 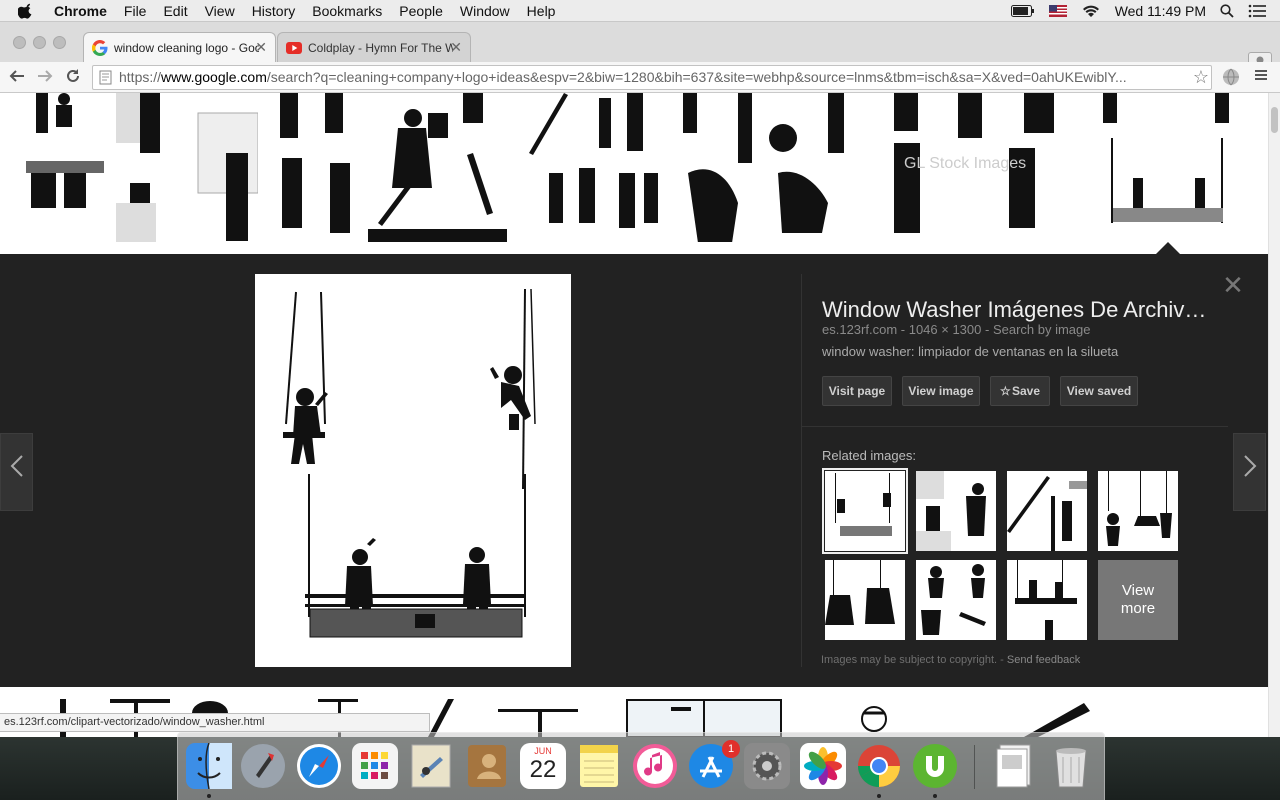 I want to click on spotlight-search-icon, so click(x=1227, y=11).